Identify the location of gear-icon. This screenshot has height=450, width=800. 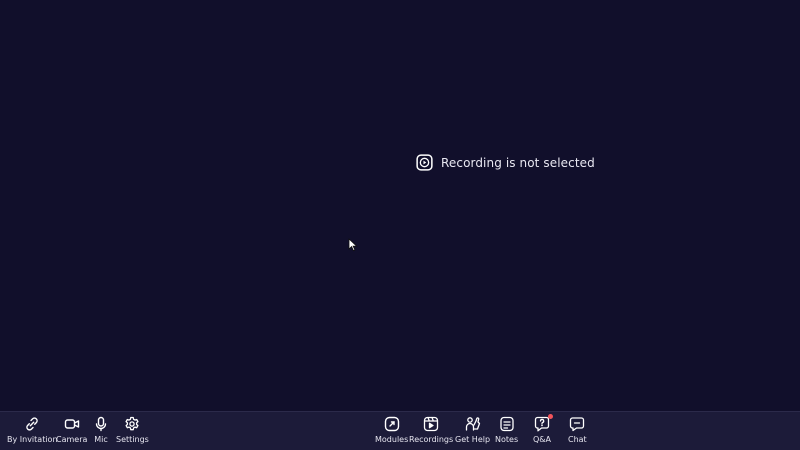
(132, 423).